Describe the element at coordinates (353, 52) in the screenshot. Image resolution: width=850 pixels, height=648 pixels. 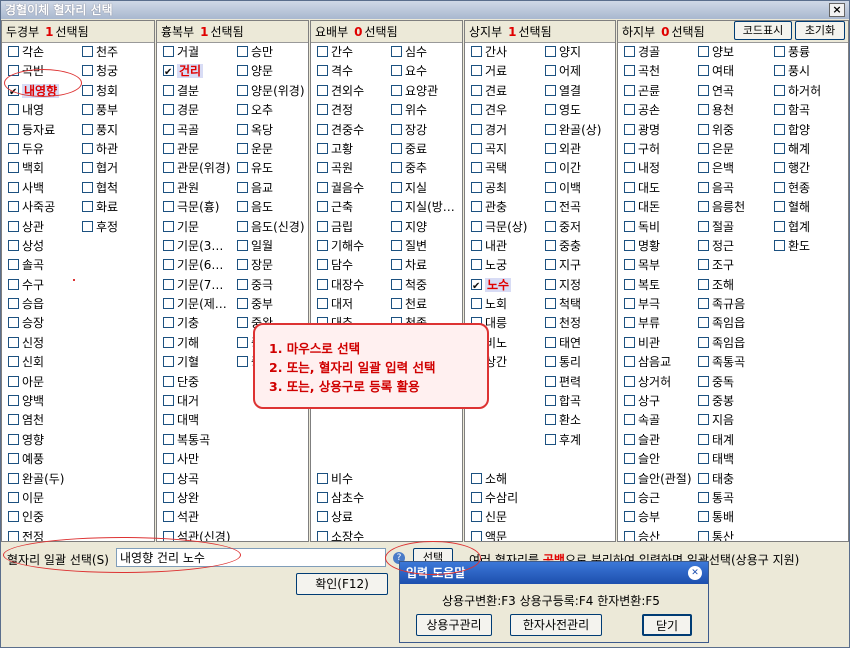
I see `acupoint-item: 간수` at that location.